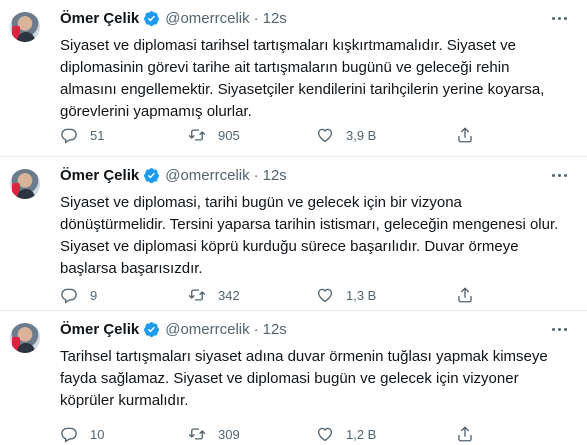 The image size is (587, 445). I want to click on reply-count: 51, so click(97, 135).